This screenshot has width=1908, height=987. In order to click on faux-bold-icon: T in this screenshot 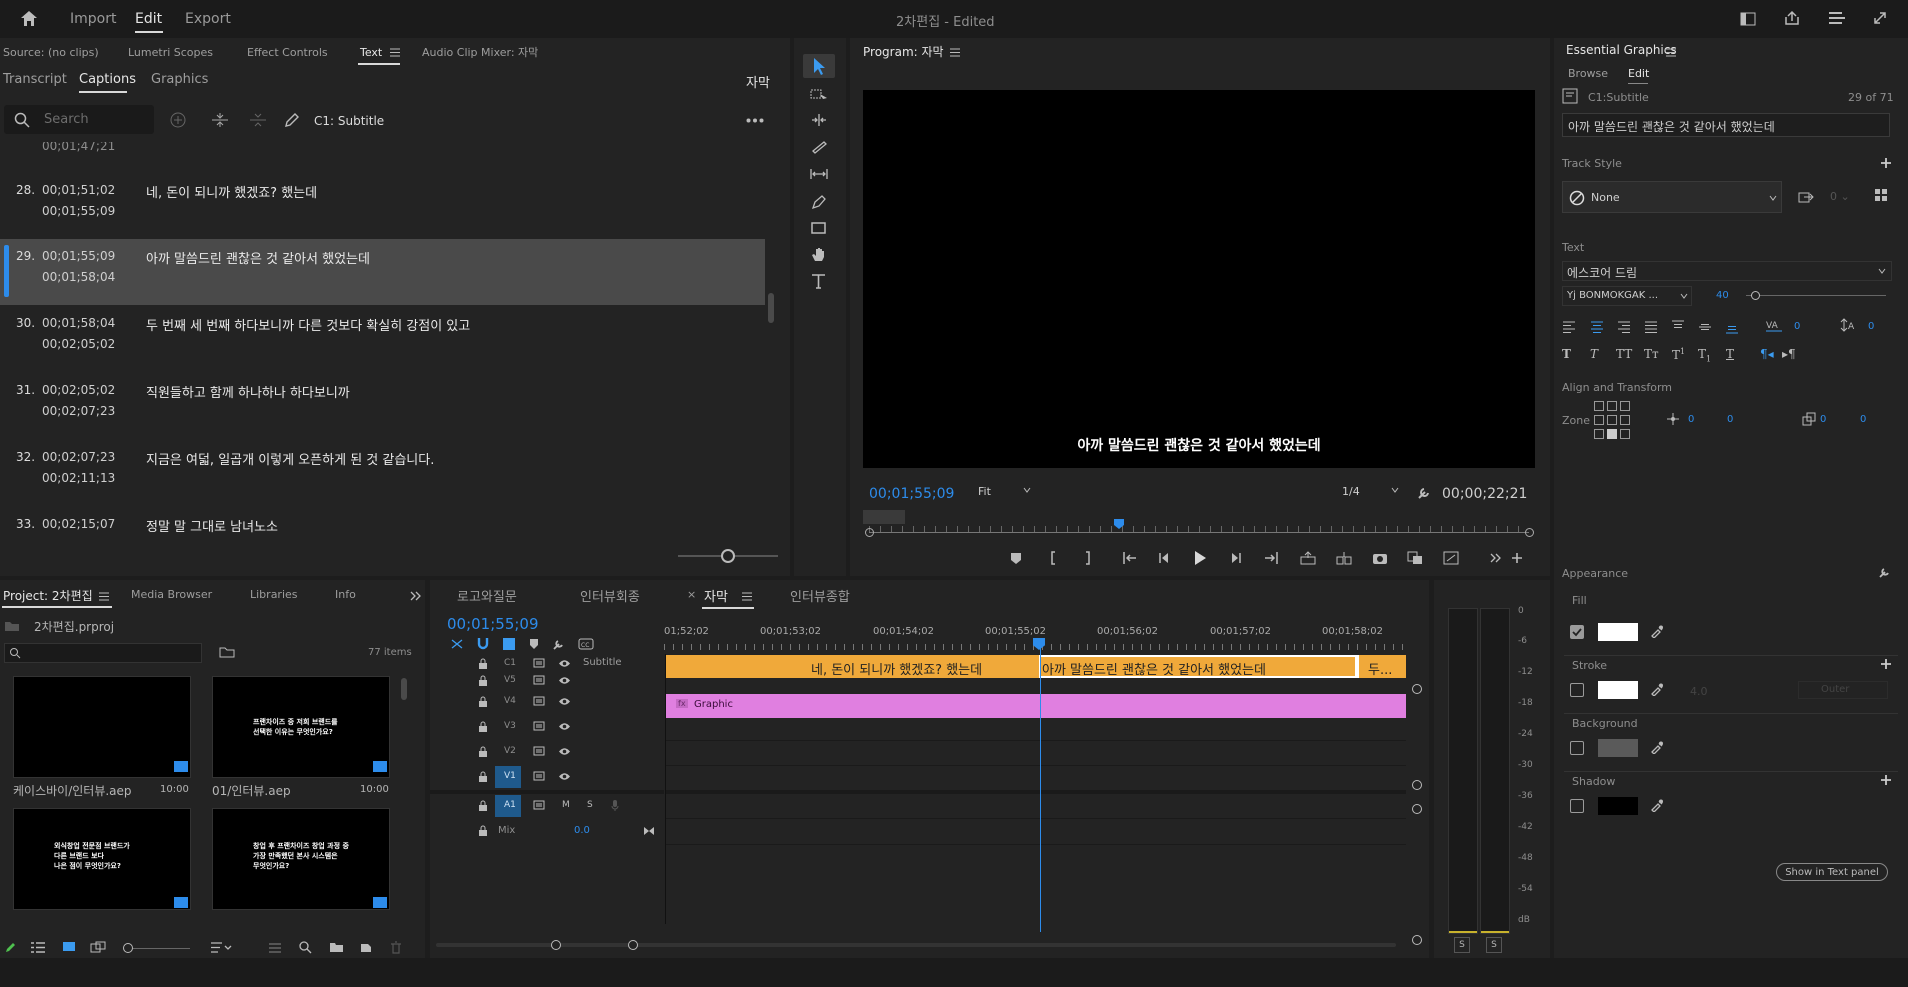, I will do `click(1566, 354)`.